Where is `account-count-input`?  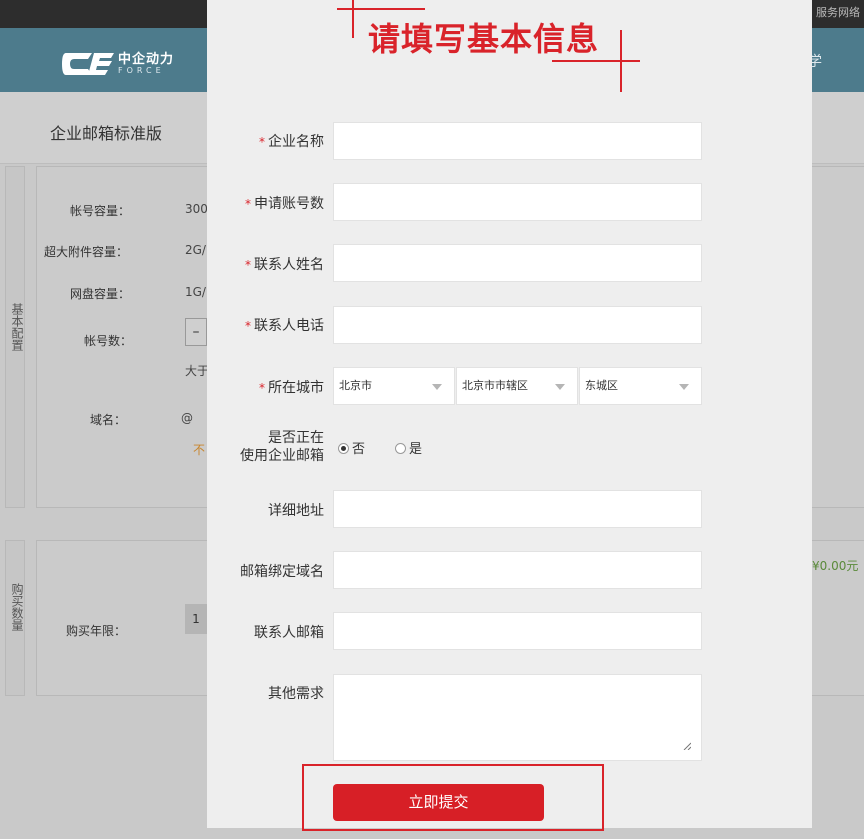 account-count-input is located at coordinates (517, 202).